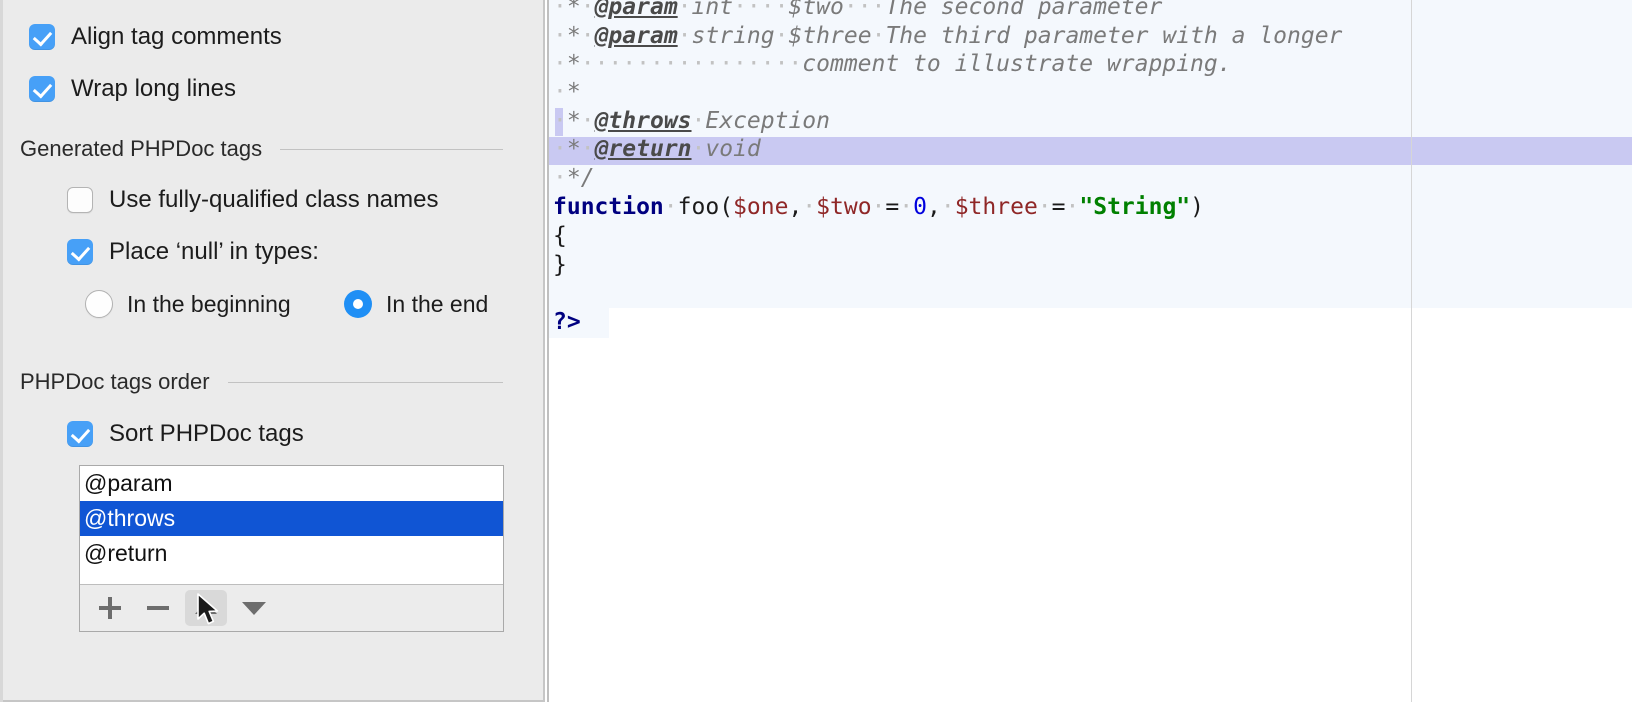  I want to click on minus-icon, so click(158, 608).